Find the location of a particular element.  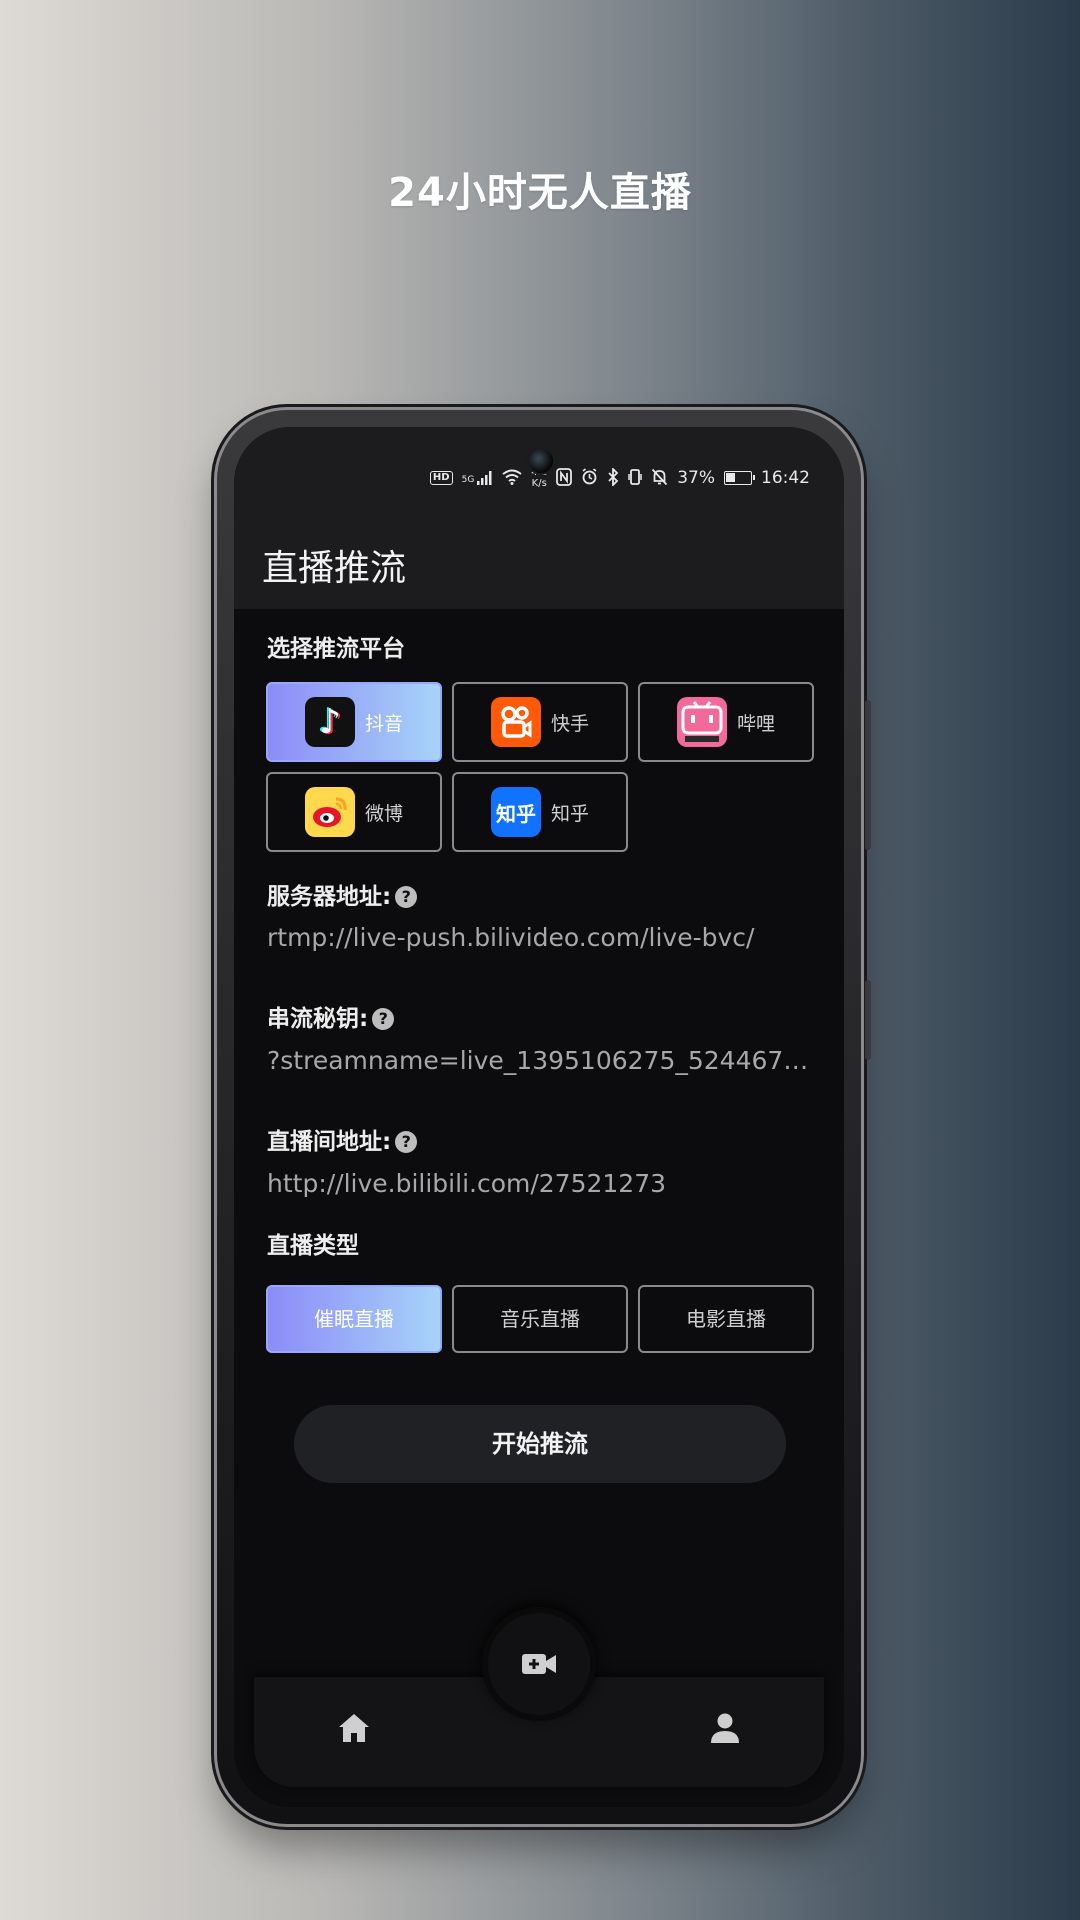

server-address-value: rtmp://live-push.bilivideo.com/live-bvc/ is located at coordinates (542, 937).